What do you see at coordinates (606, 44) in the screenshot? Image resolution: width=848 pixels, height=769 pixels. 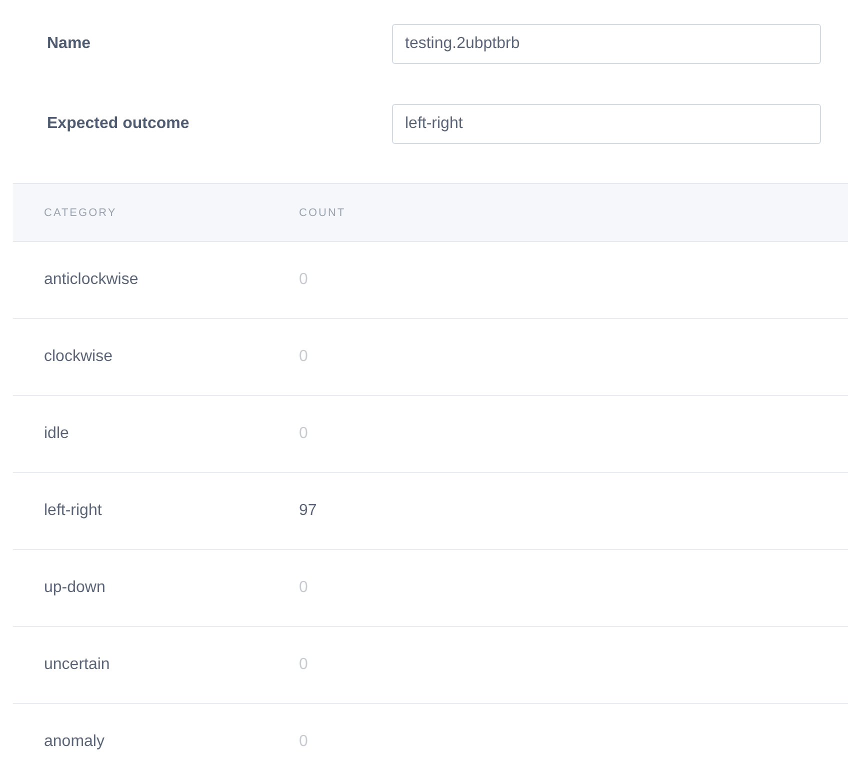 I see `text-field: testing.2ubptbrb` at bounding box center [606, 44].